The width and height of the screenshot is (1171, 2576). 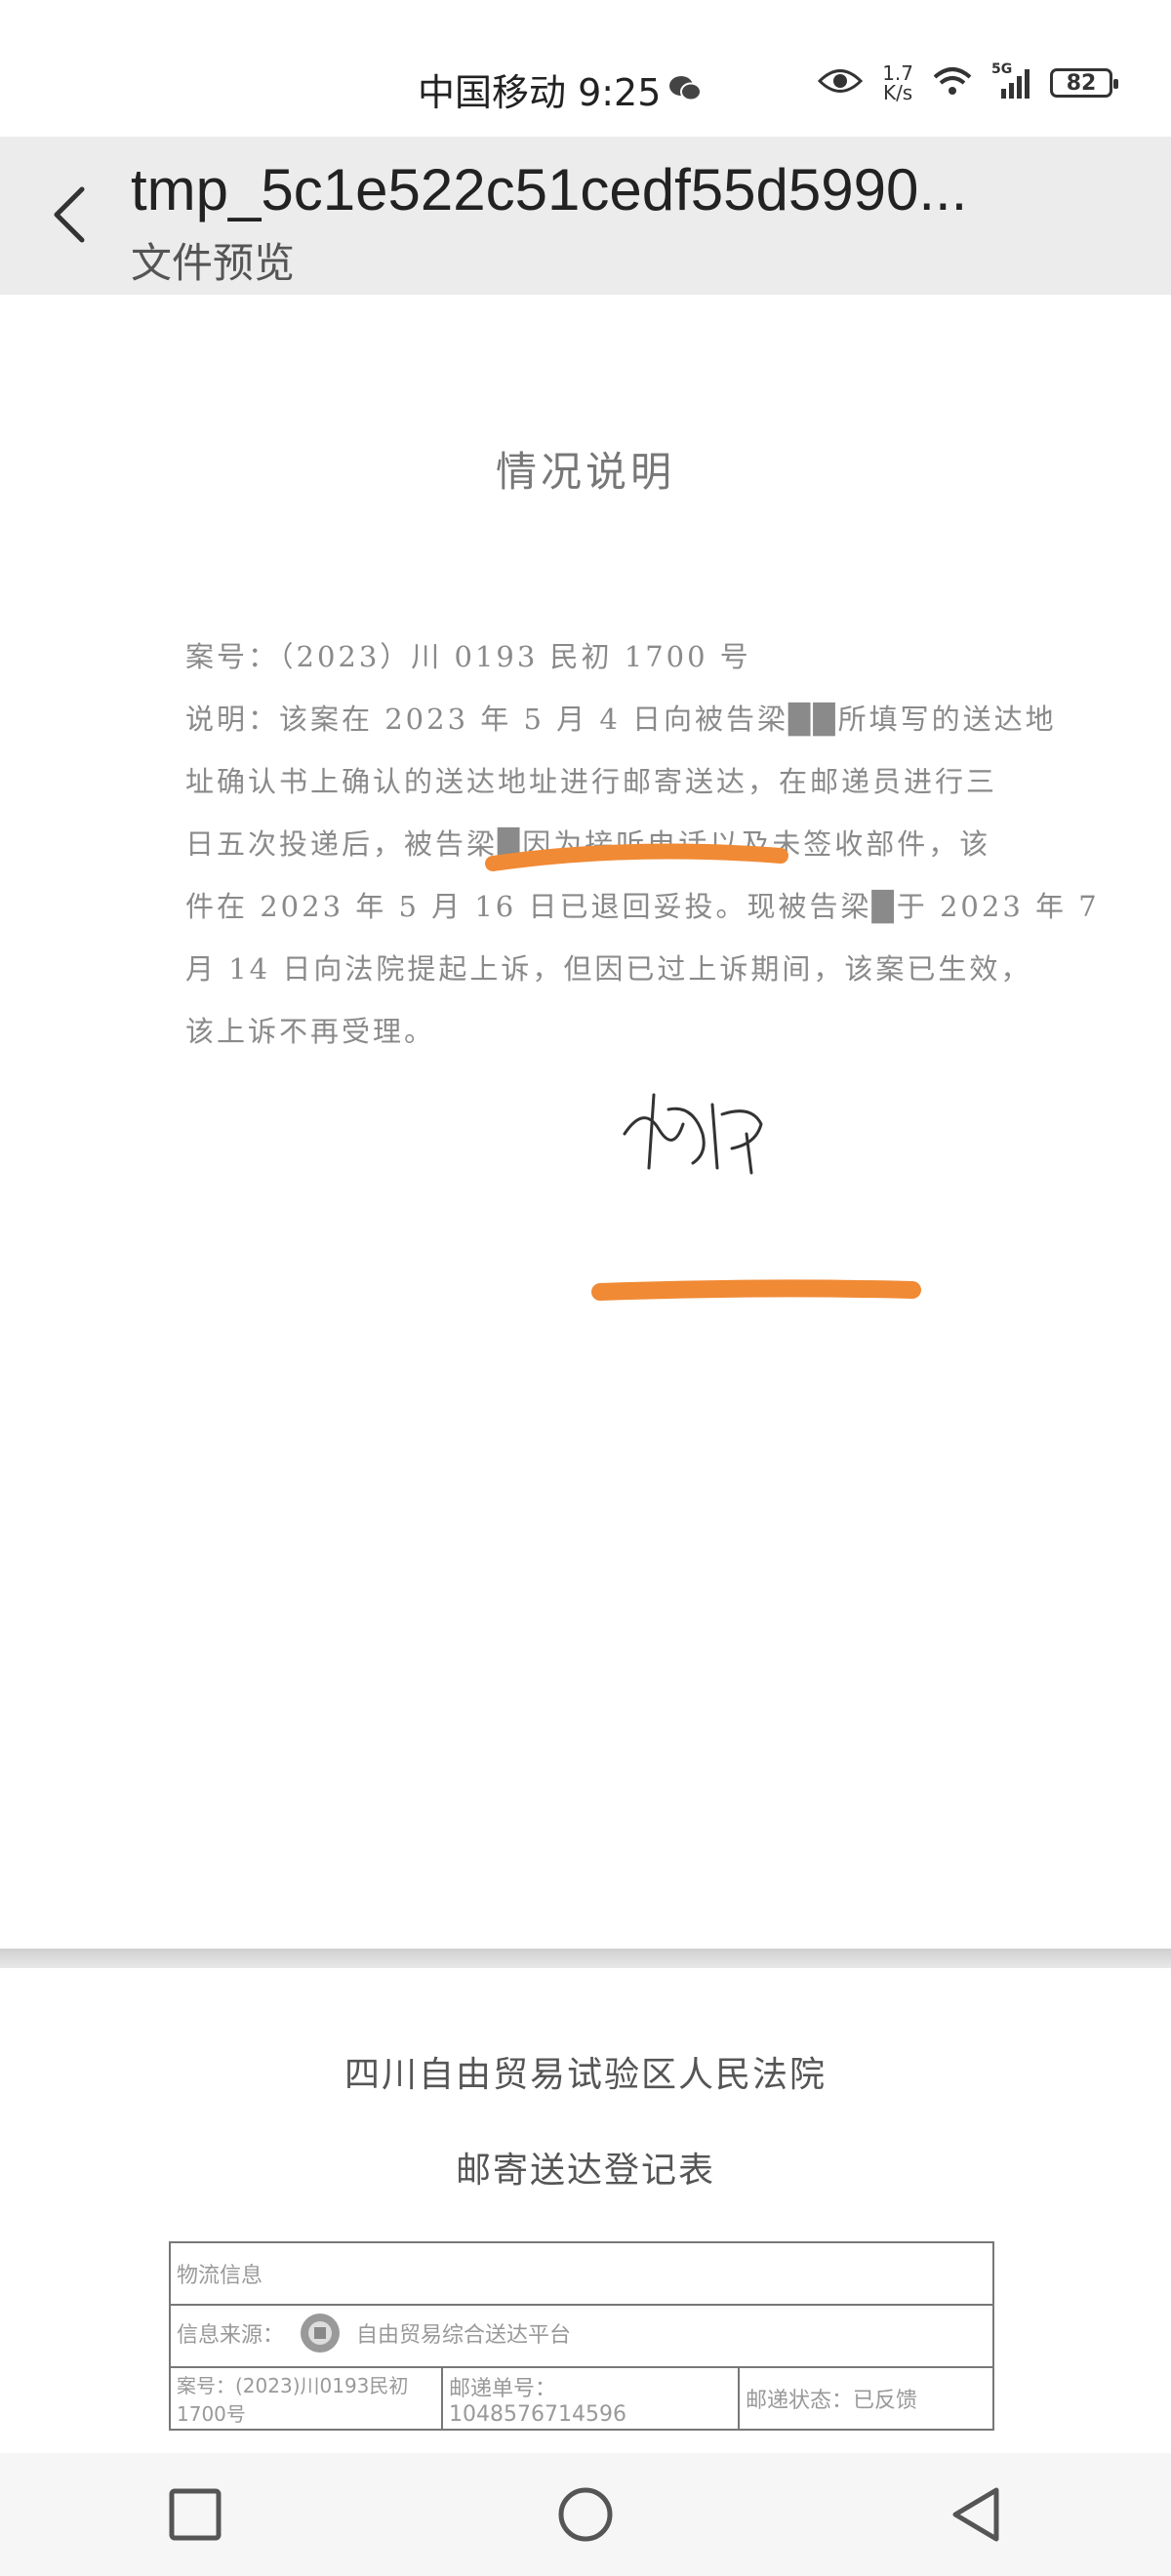 I want to click on form-title: 邮寄送达登记表, so click(x=585, y=2171).